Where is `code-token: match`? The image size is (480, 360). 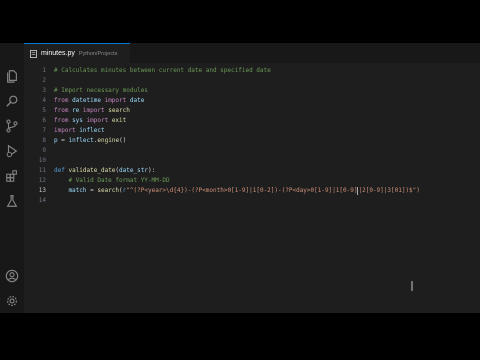 code-token: match is located at coordinates (72, 190).